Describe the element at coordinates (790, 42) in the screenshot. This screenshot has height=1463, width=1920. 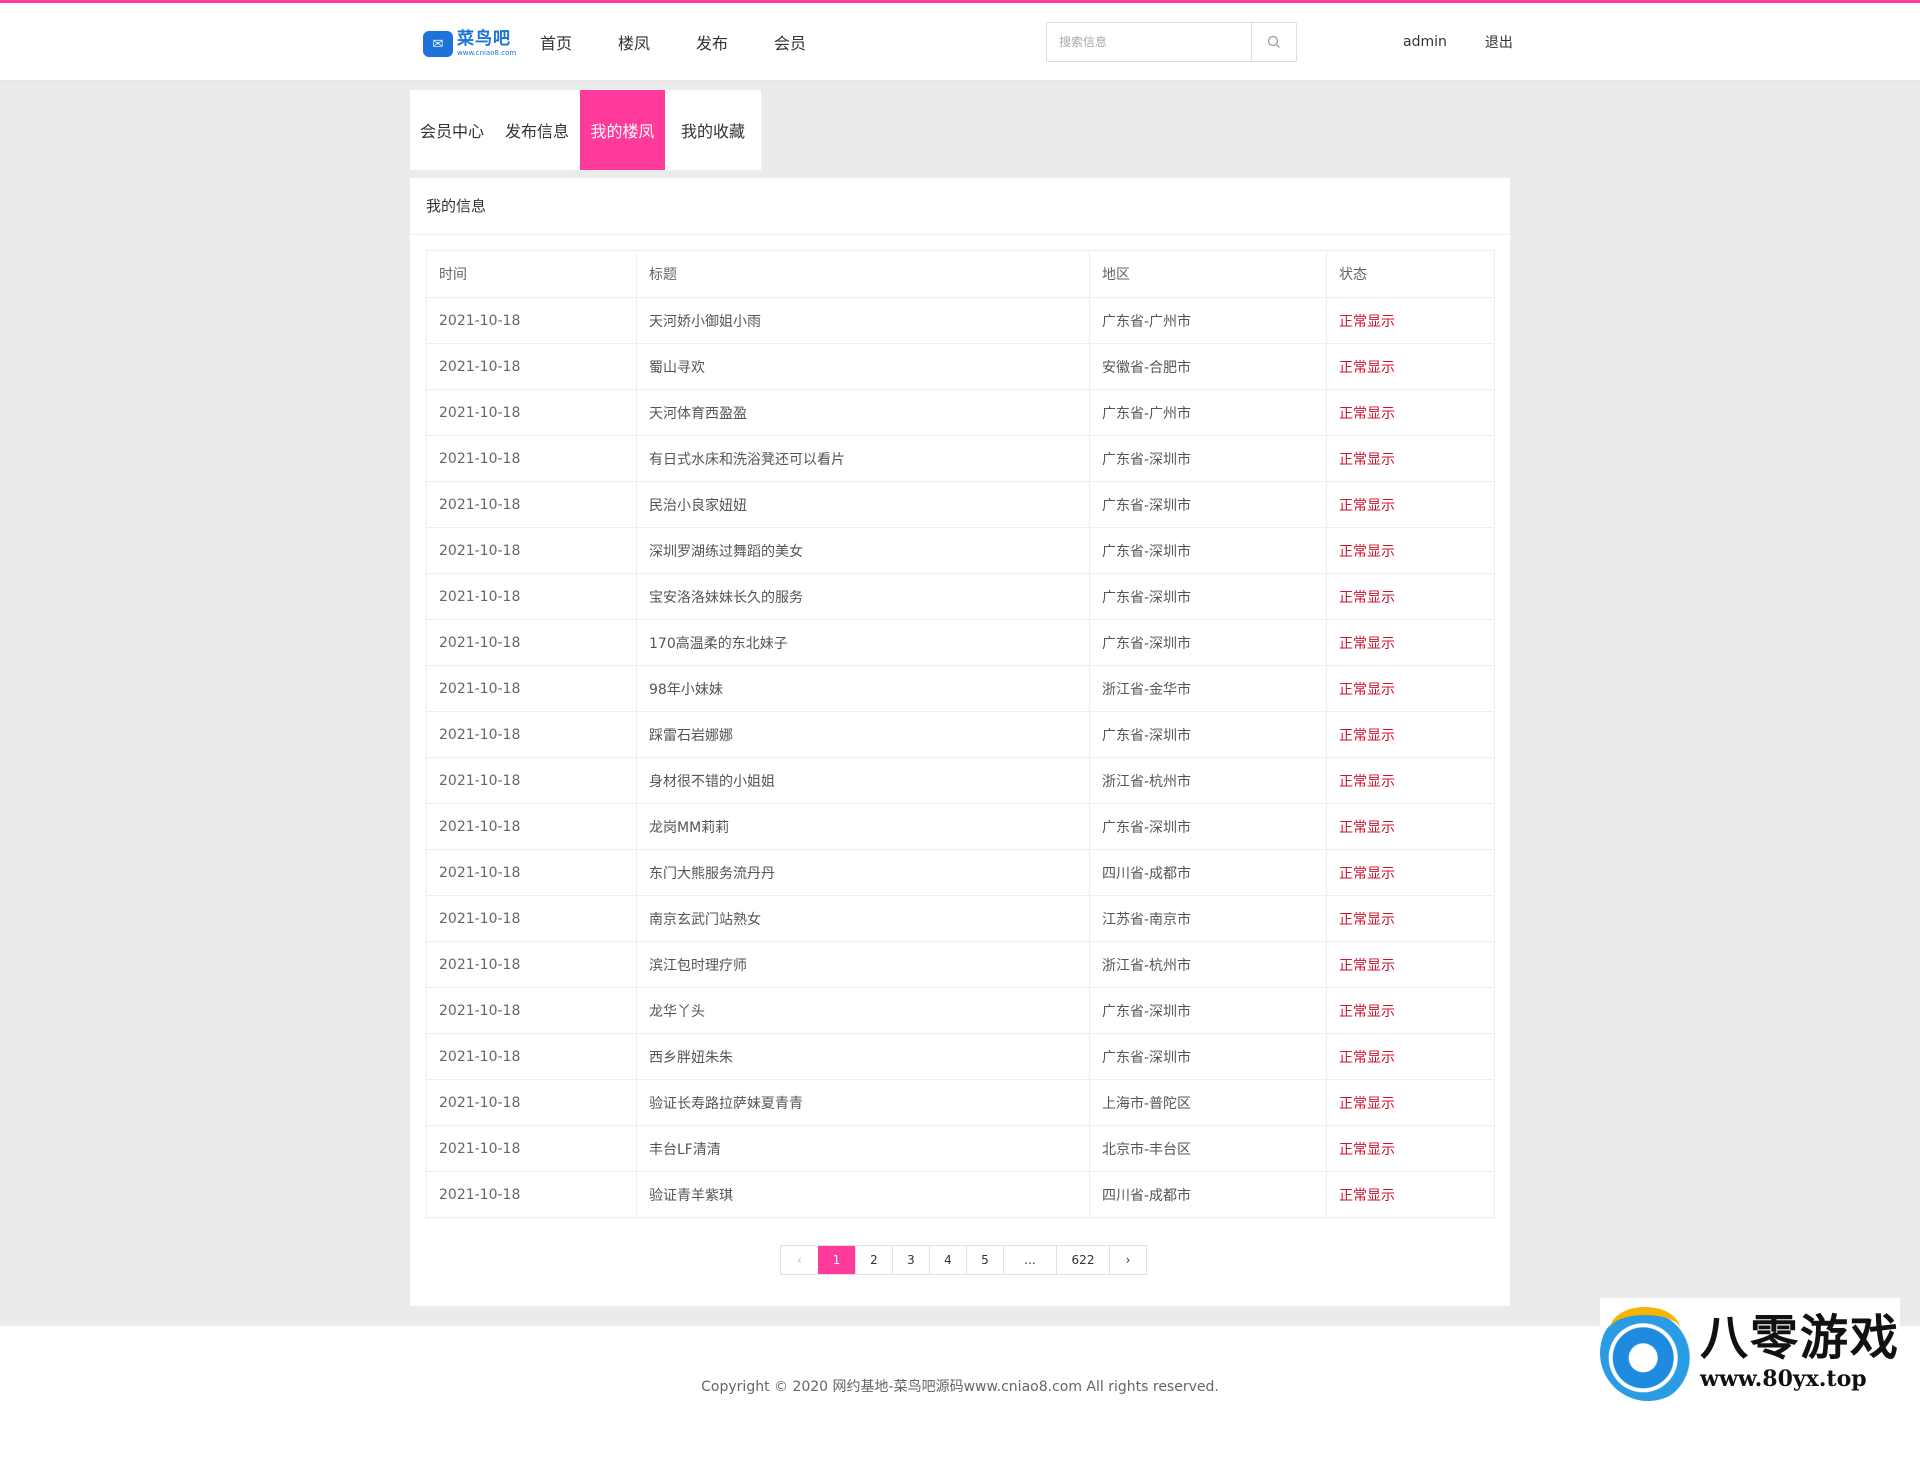
I see `nav-member: 会员` at that location.